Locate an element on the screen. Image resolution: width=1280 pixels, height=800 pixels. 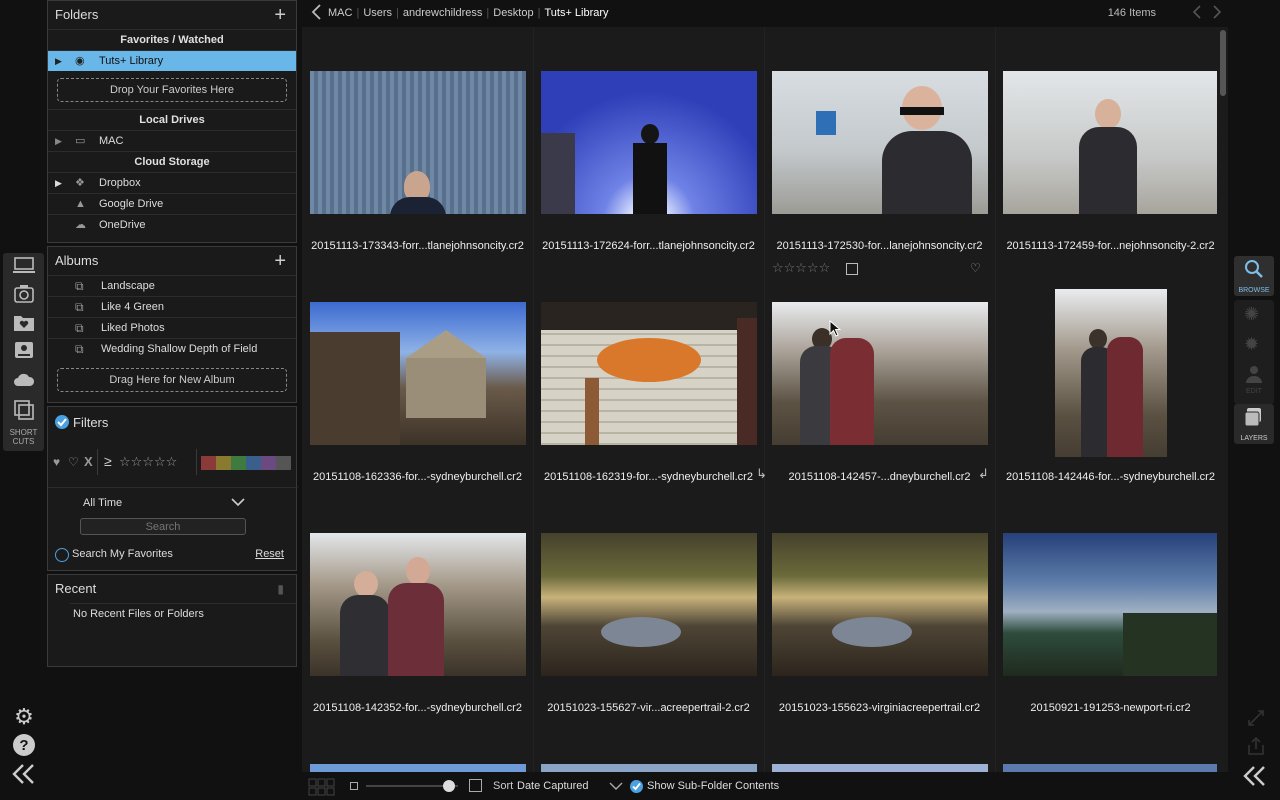
shortcuts-icon is located at coordinates (24, 410).